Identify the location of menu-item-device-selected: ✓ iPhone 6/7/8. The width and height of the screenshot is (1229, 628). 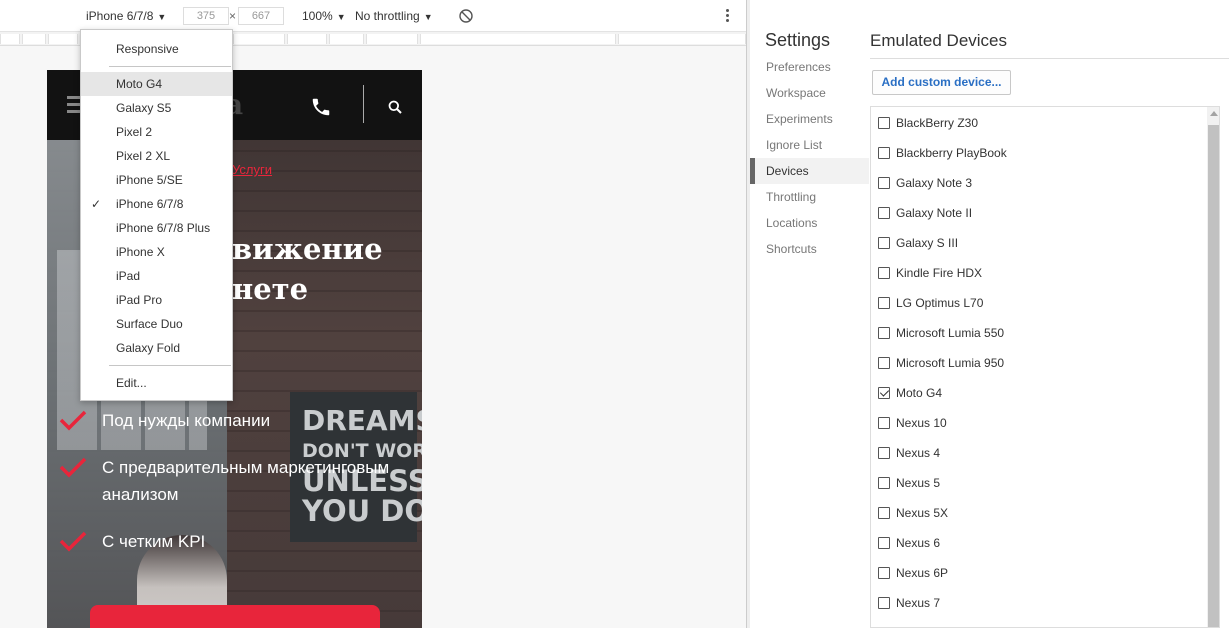
(156, 204).